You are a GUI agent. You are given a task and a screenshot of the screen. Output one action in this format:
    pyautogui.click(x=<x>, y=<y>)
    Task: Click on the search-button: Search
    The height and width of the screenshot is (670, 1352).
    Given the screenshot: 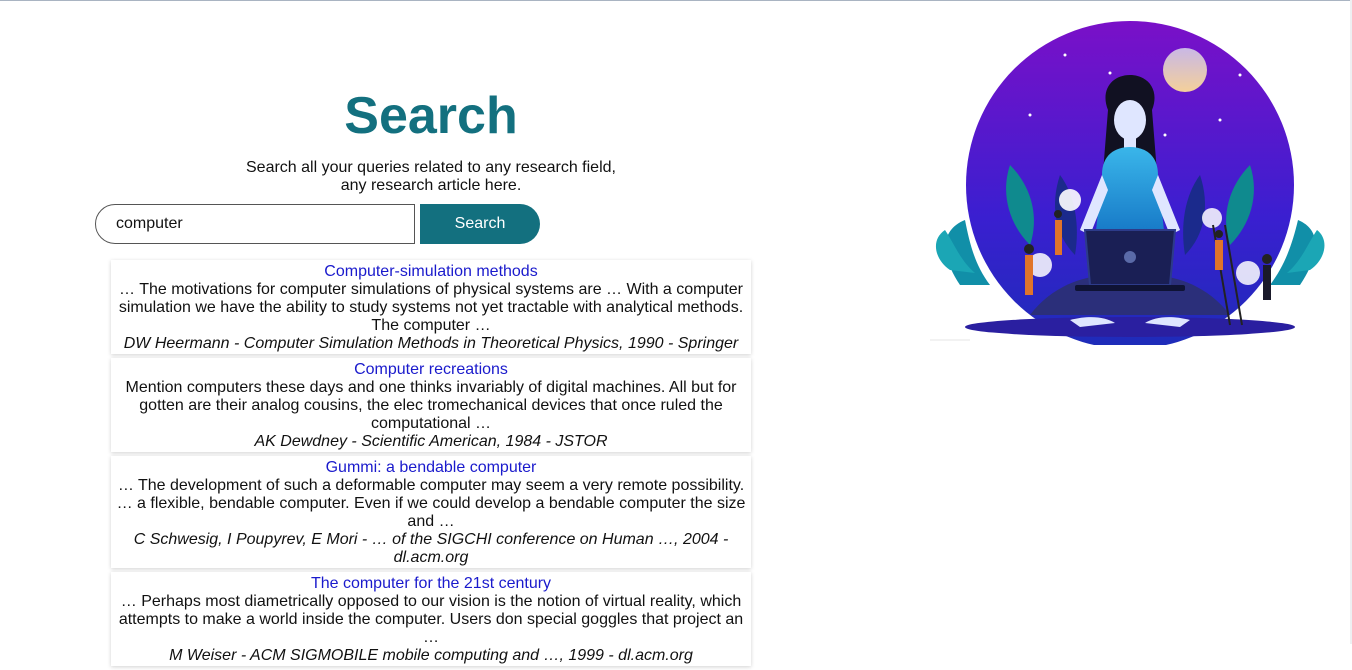 What is the action you would take?
    pyautogui.click(x=480, y=224)
    